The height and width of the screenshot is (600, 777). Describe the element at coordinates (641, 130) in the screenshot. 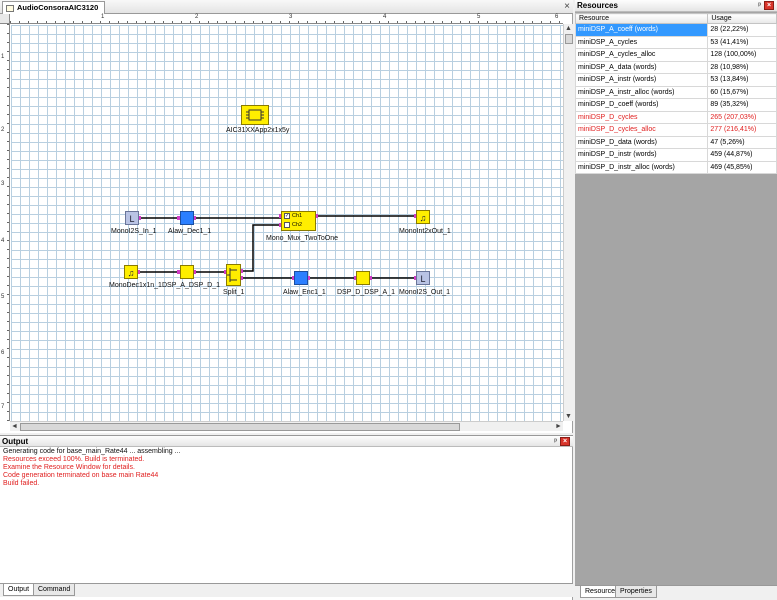

I see `resource-name: miniDSP_D_cycles_alloc` at that location.